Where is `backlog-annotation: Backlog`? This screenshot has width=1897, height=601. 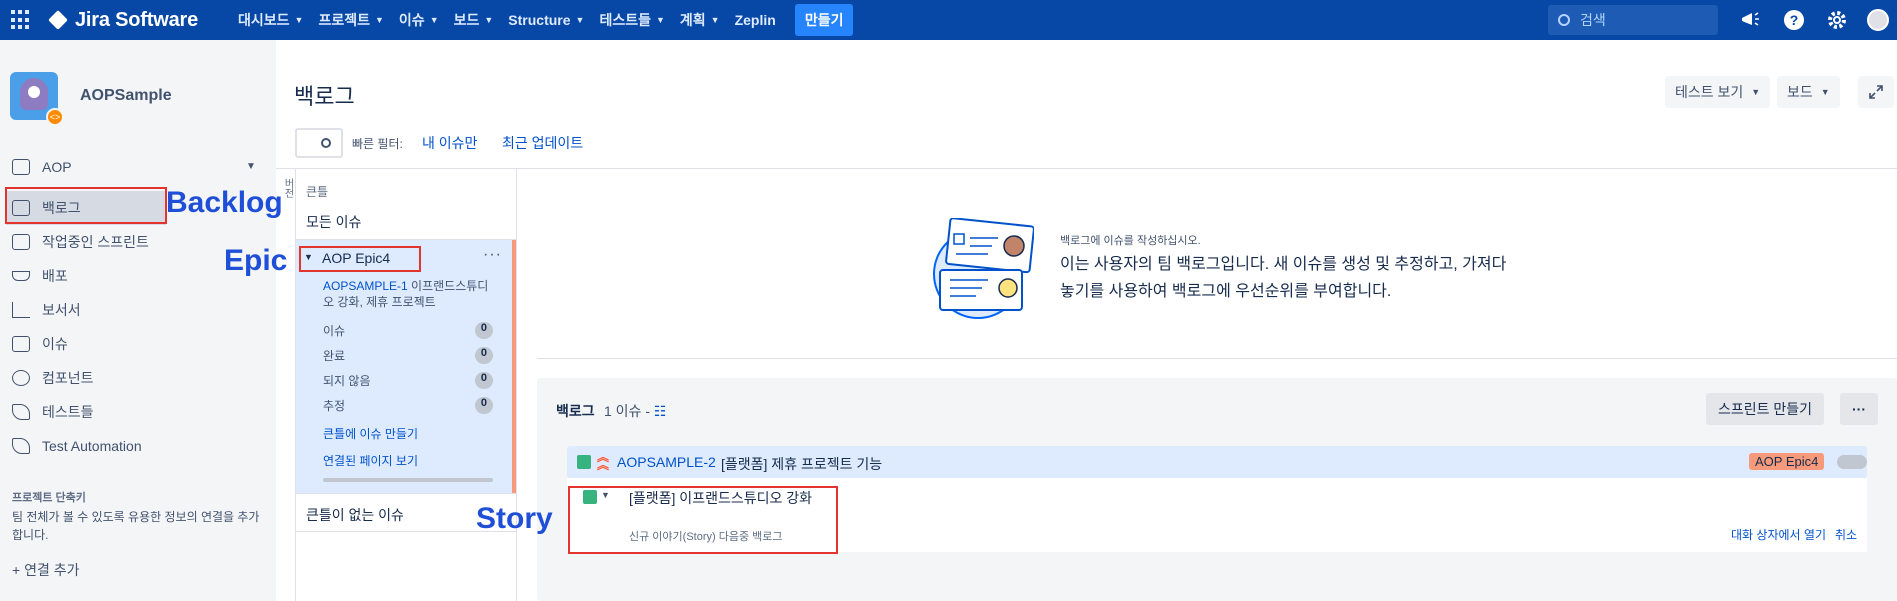
backlog-annotation: Backlog is located at coordinates (224, 202).